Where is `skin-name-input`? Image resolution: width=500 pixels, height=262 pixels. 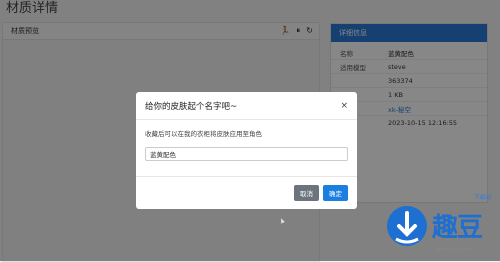
skin-name-input is located at coordinates (246, 154).